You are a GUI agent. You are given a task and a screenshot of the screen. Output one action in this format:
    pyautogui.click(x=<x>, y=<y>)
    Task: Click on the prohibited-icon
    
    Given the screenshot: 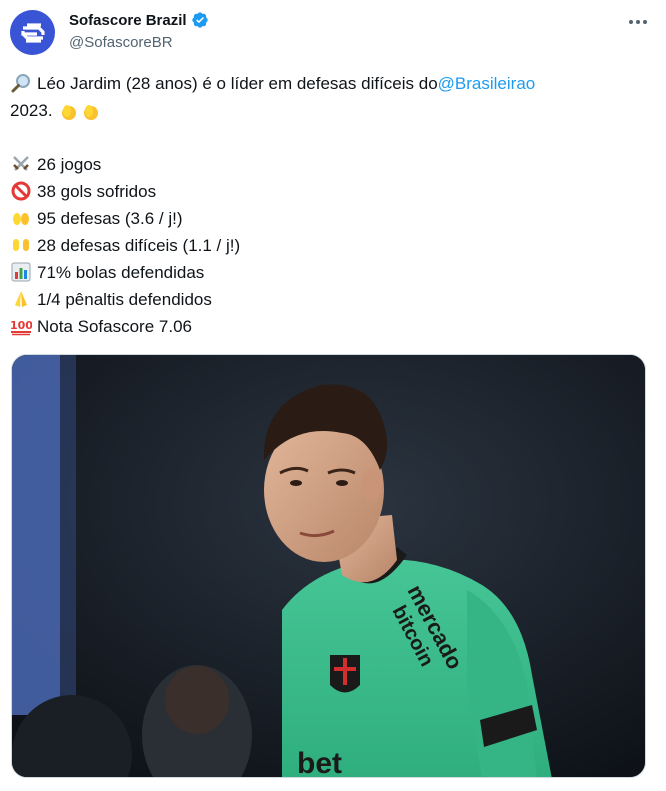 What is the action you would take?
    pyautogui.click(x=21, y=192)
    